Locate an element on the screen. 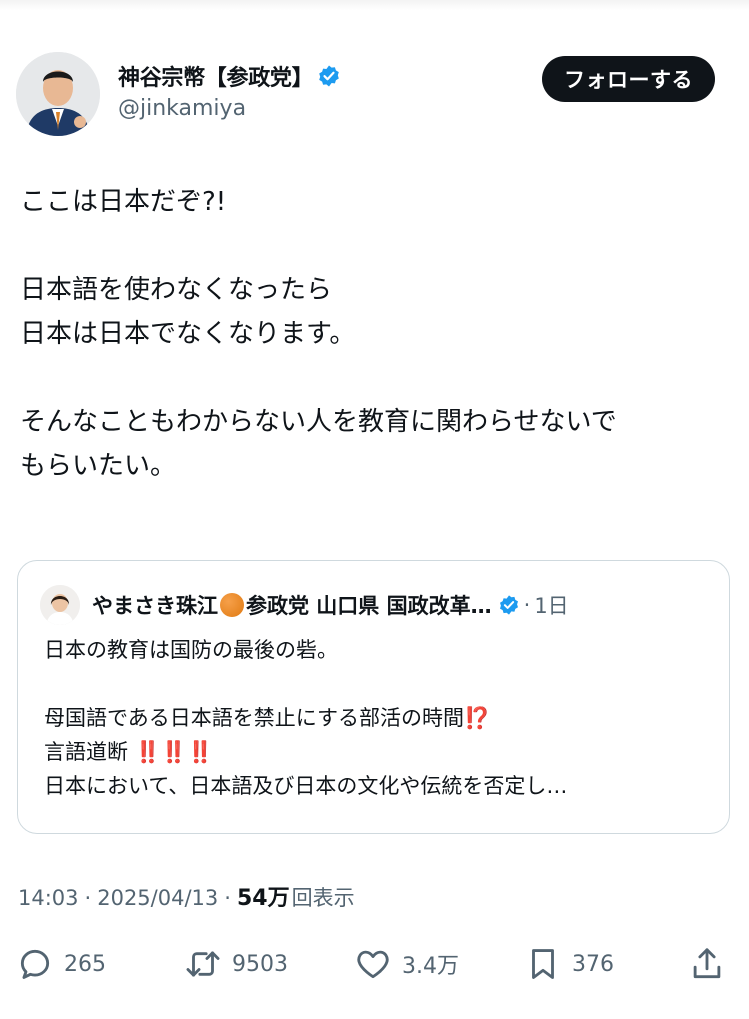 This screenshot has width=749, height=1019. like-button: 3.4万 is located at coordinates (406, 964).